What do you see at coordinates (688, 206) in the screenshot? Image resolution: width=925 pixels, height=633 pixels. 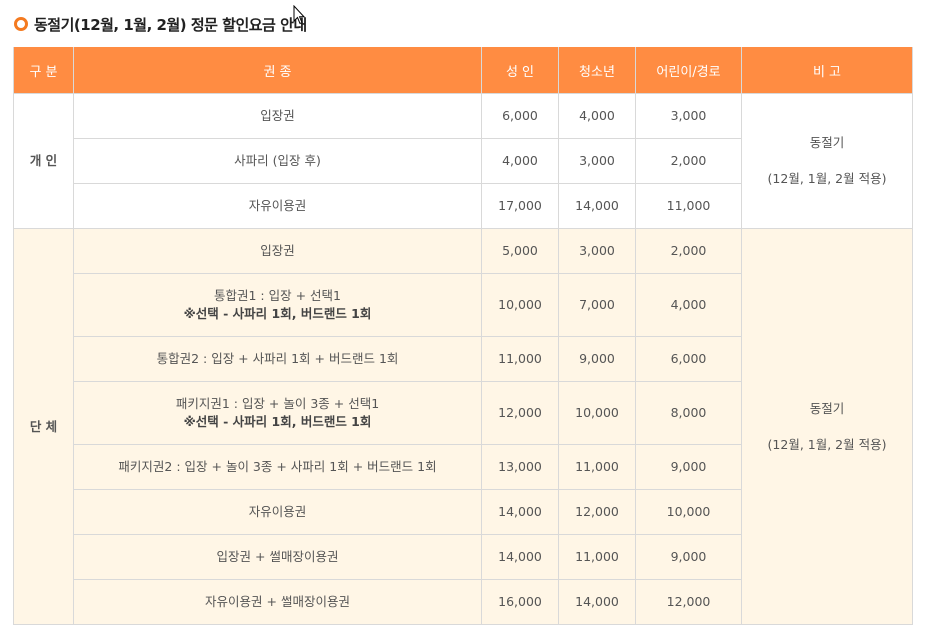 I see `price-child: 11,000` at bounding box center [688, 206].